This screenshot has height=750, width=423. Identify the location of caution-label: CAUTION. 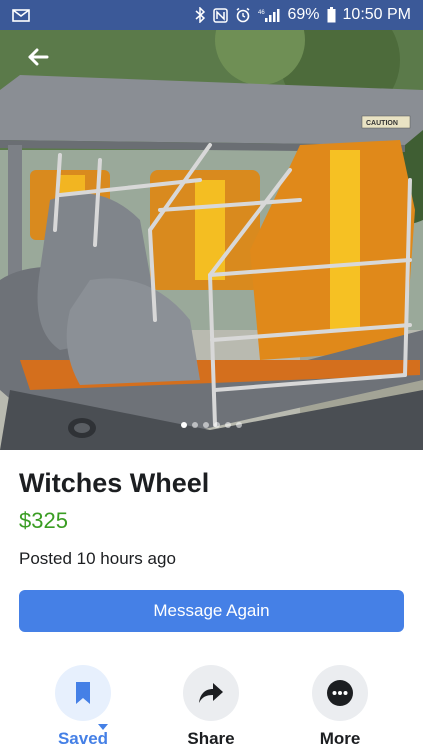
(382, 123).